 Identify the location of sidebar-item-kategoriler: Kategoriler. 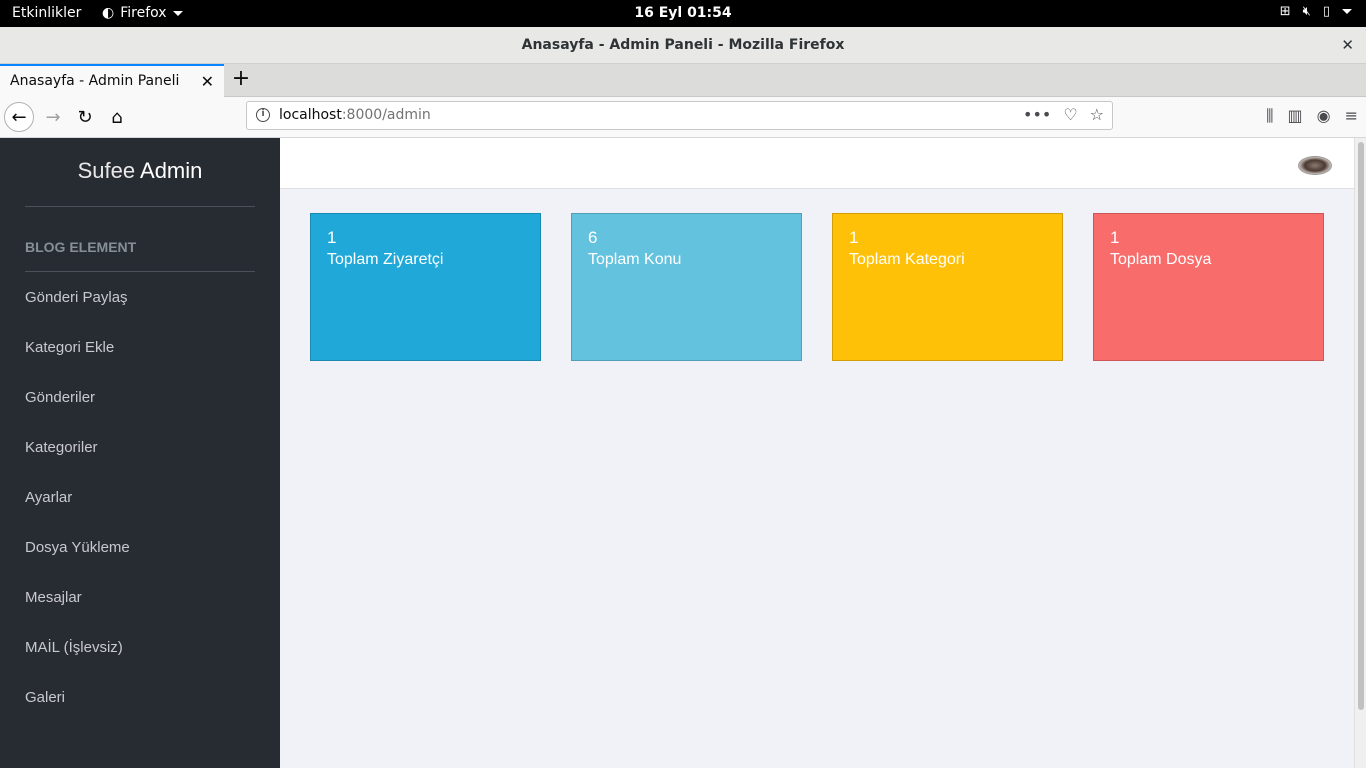
(77, 463).